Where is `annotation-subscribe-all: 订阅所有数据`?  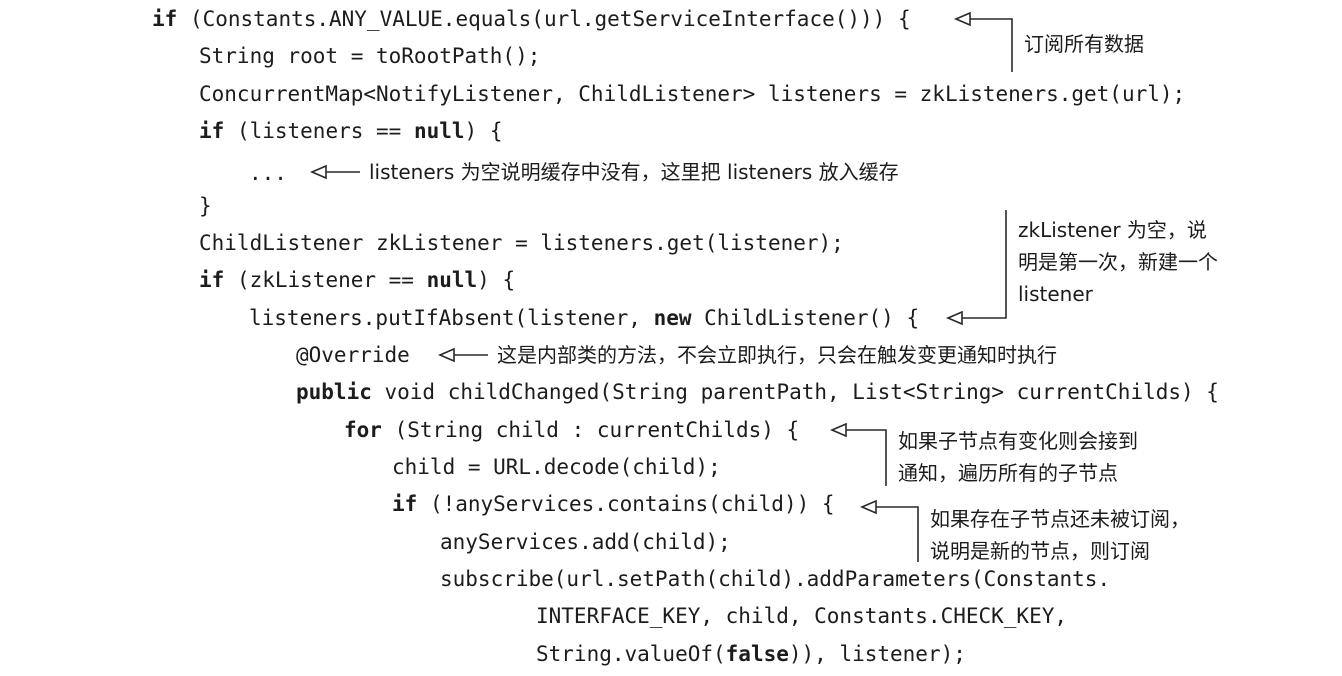 annotation-subscribe-all: 订阅所有数据 is located at coordinates (1084, 44).